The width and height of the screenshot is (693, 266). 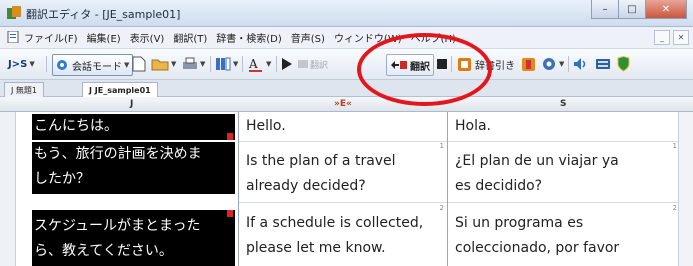 I want to click on shield-button, so click(x=623, y=64).